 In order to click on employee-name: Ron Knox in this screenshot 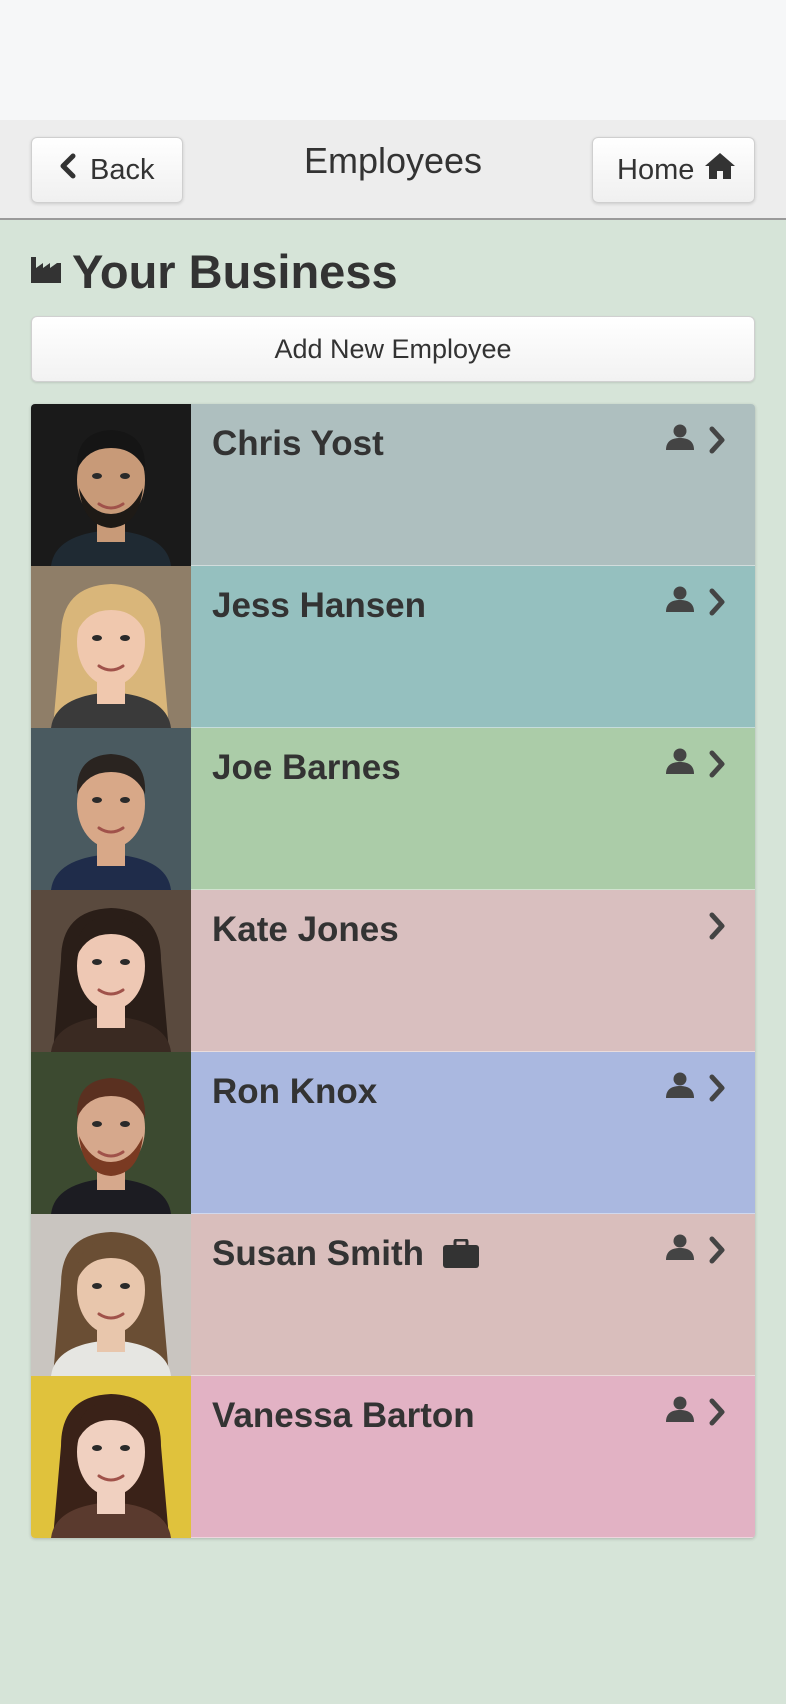, I will do `click(295, 1091)`.